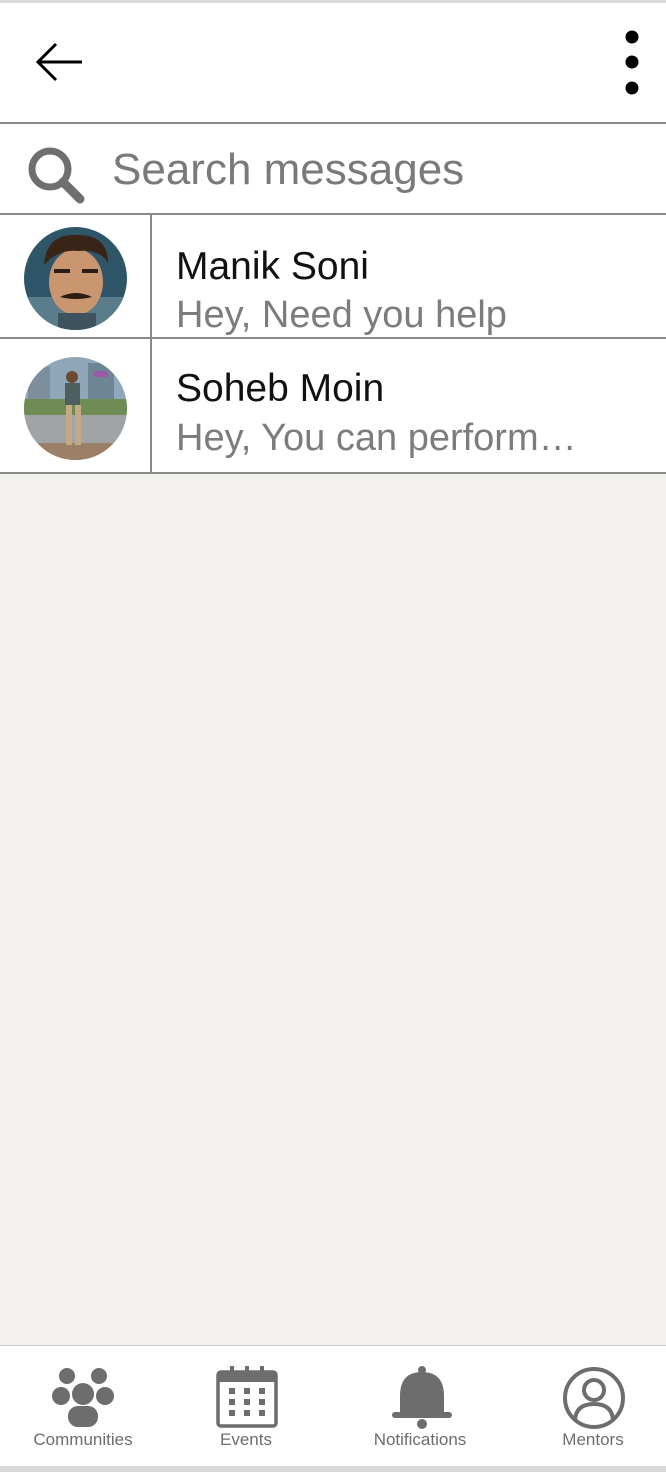  I want to click on nav-mentors: Mentors, so click(593, 1406).